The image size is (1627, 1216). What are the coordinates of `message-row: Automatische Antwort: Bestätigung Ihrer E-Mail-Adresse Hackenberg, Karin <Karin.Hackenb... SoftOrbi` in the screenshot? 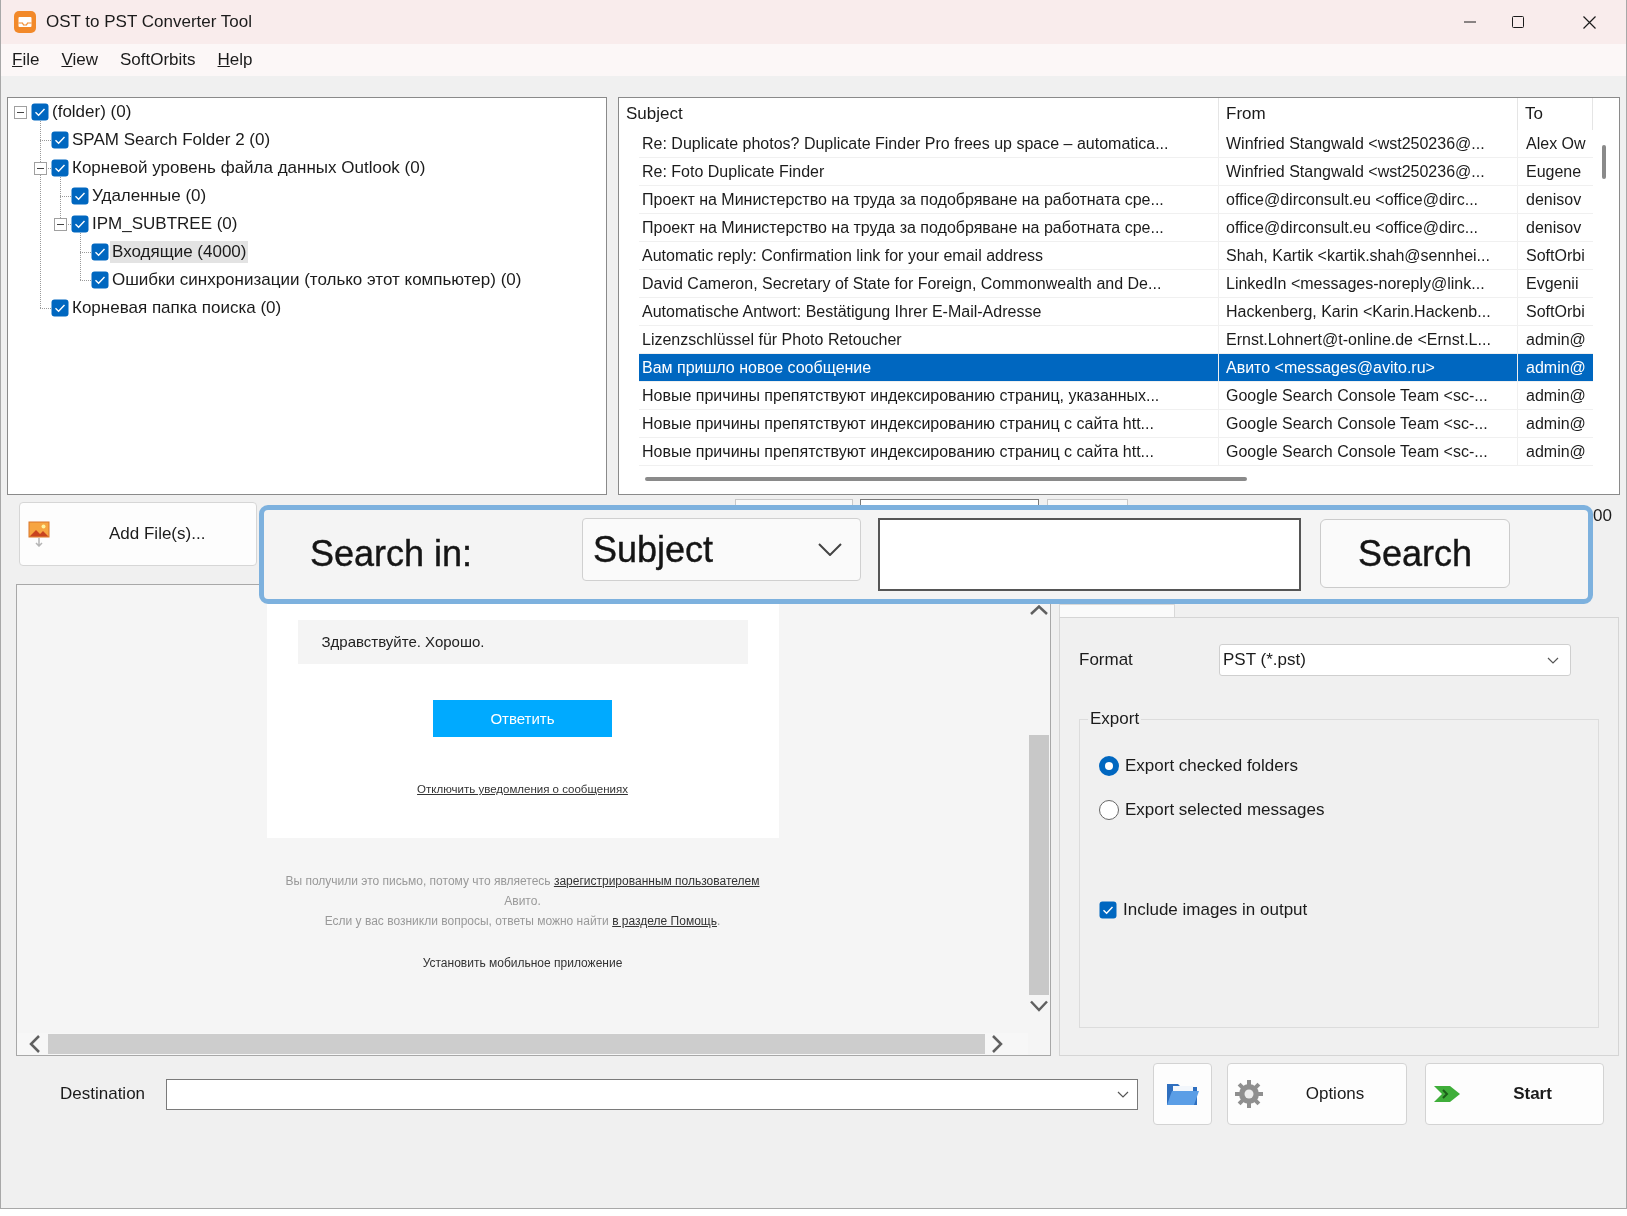 It's located at (1116, 312).